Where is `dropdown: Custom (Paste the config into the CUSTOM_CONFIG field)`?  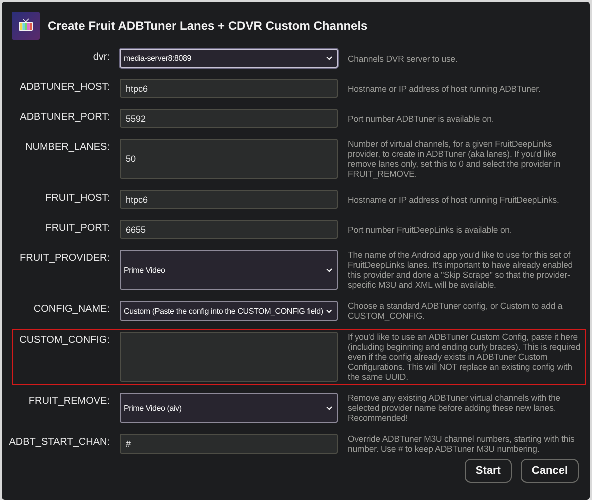
dropdown: Custom (Paste the config into the CUSTOM_CONFIG field) is located at coordinates (229, 311).